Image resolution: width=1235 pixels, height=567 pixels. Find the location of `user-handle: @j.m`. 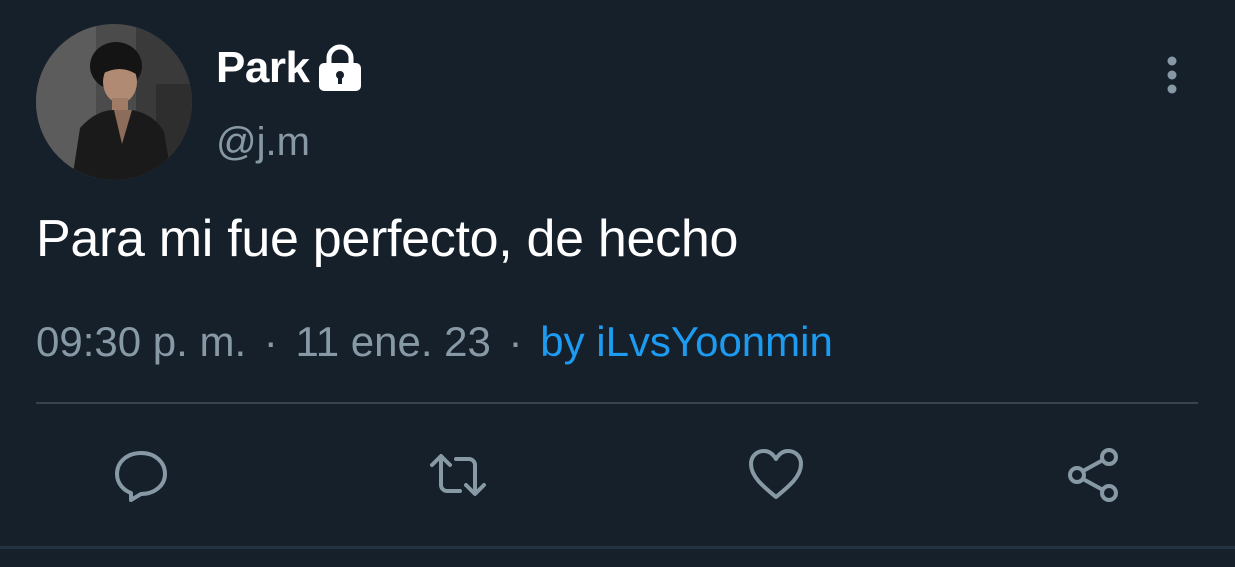

user-handle: @j.m is located at coordinates (263, 142).